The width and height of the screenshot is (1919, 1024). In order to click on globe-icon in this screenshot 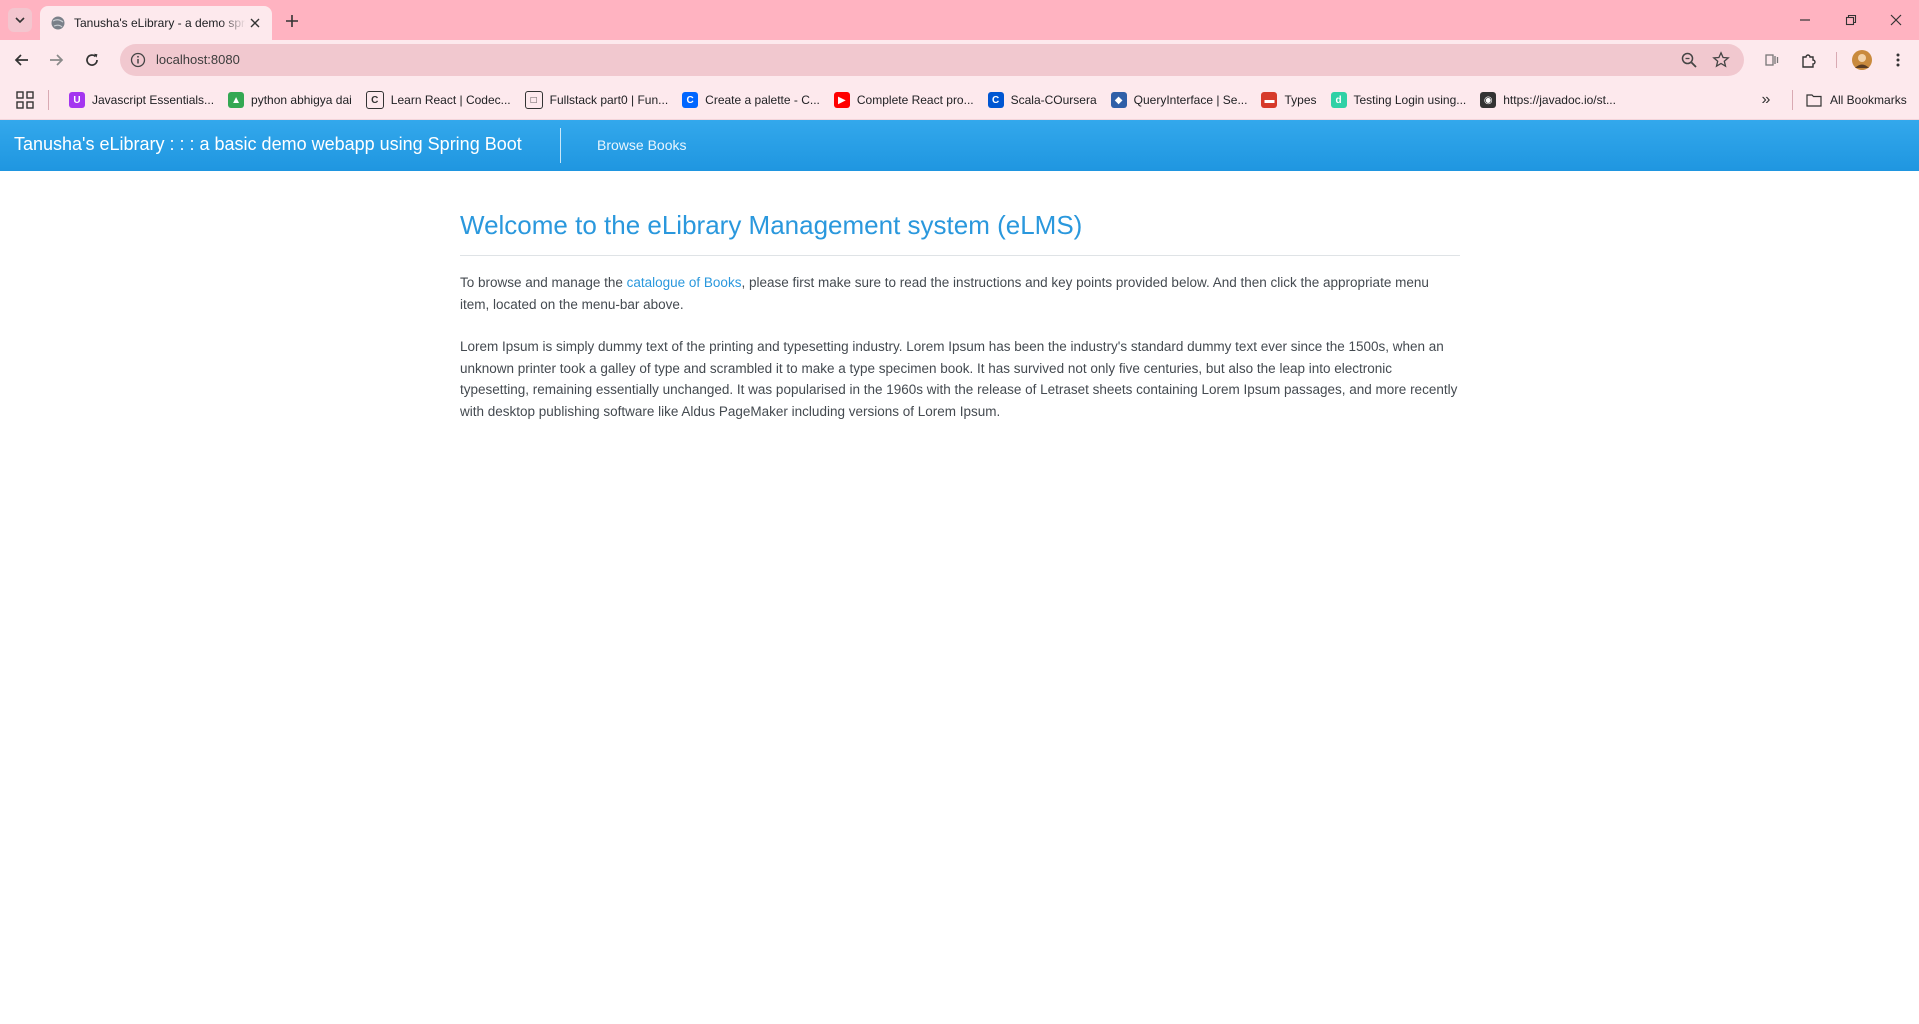, I will do `click(58, 23)`.